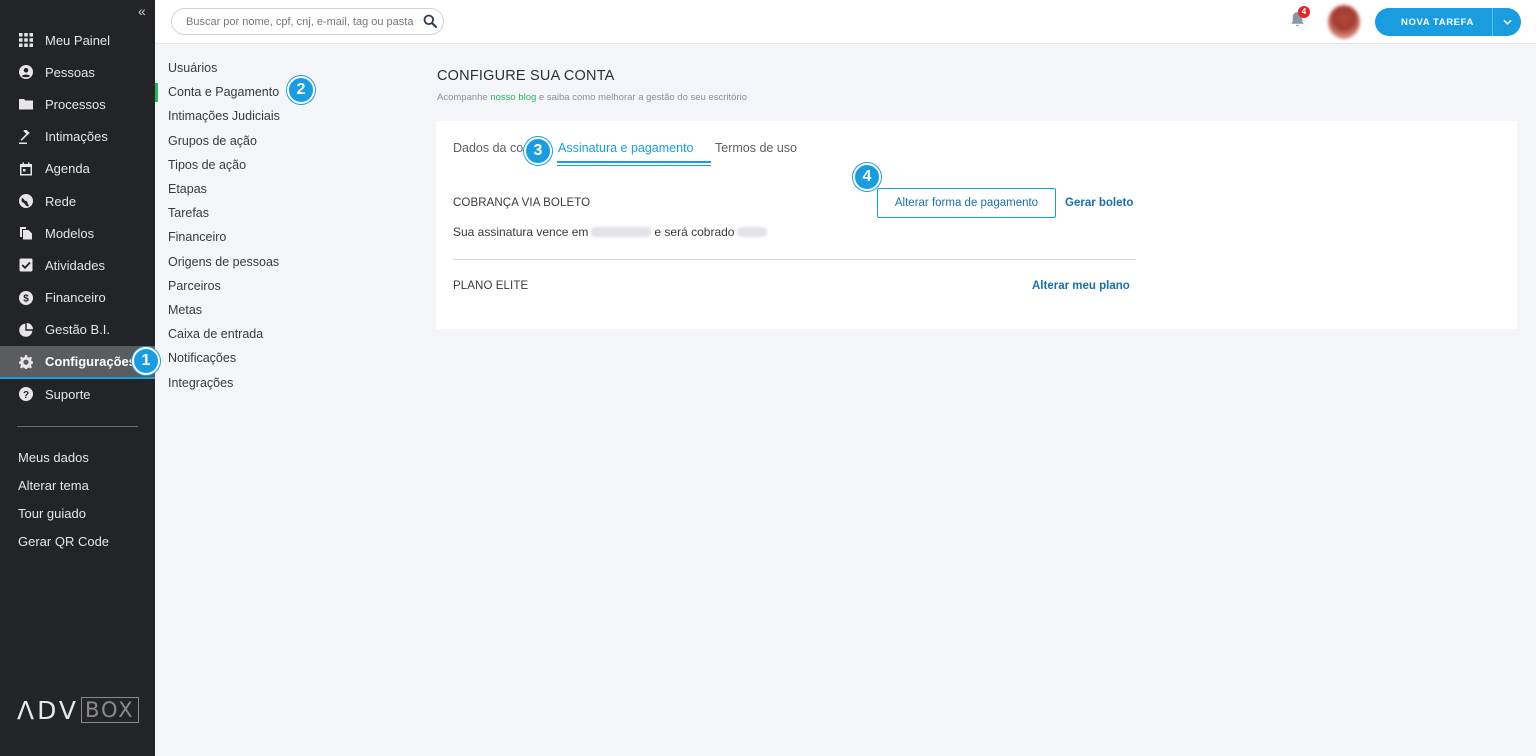  I want to click on logo-text-adv: ΛDV, so click(48, 710).